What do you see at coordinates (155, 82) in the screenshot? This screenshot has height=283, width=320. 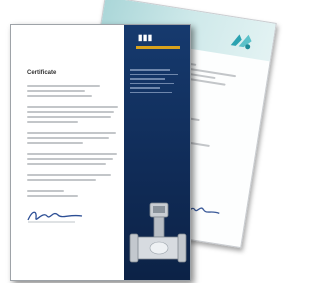 I see `sidebar-text-block` at bounding box center [155, 82].